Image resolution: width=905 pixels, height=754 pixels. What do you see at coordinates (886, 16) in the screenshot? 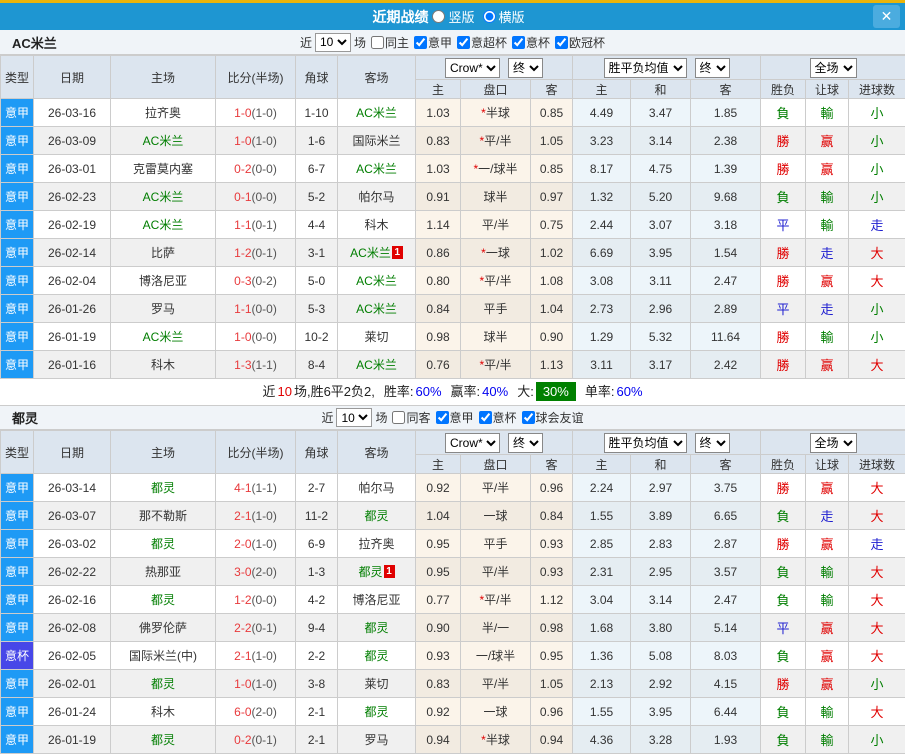
I see `close-icon: ✕` at bounding box center [886, 16].